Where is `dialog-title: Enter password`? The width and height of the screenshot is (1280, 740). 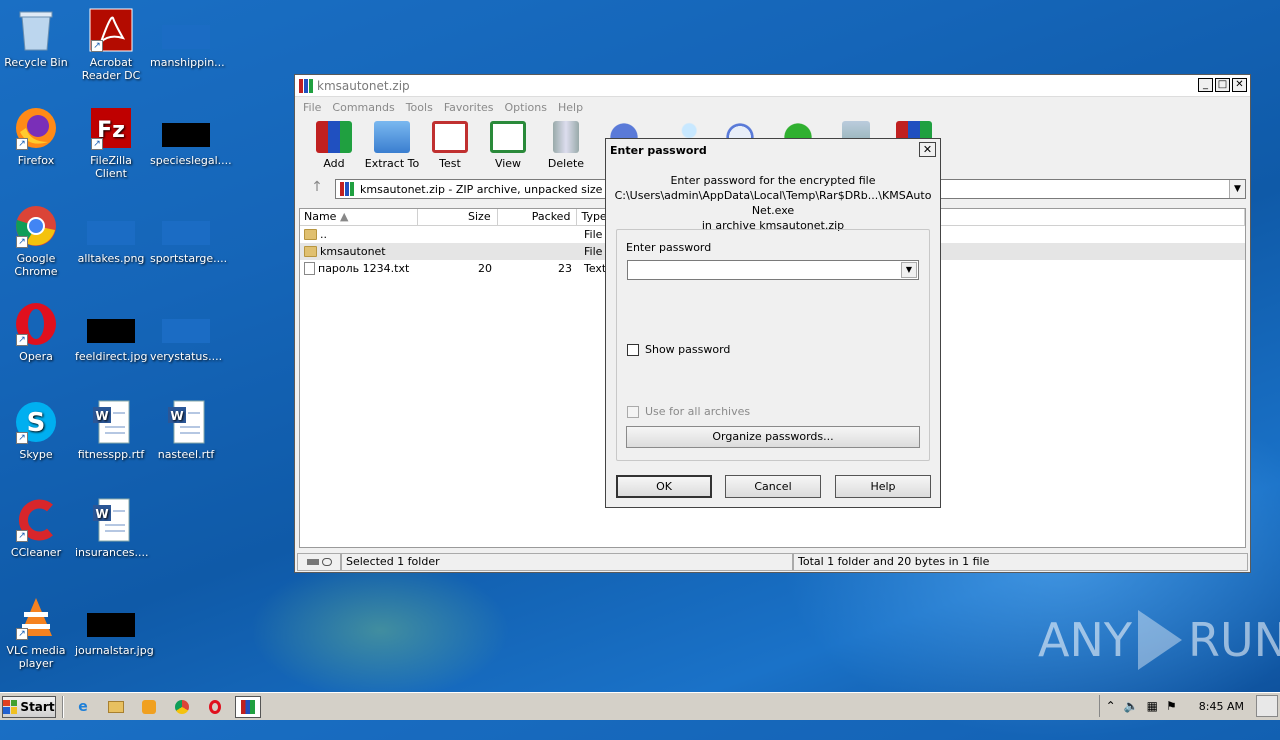
dialog-title: Enter password is located at coordinates (773, 150).